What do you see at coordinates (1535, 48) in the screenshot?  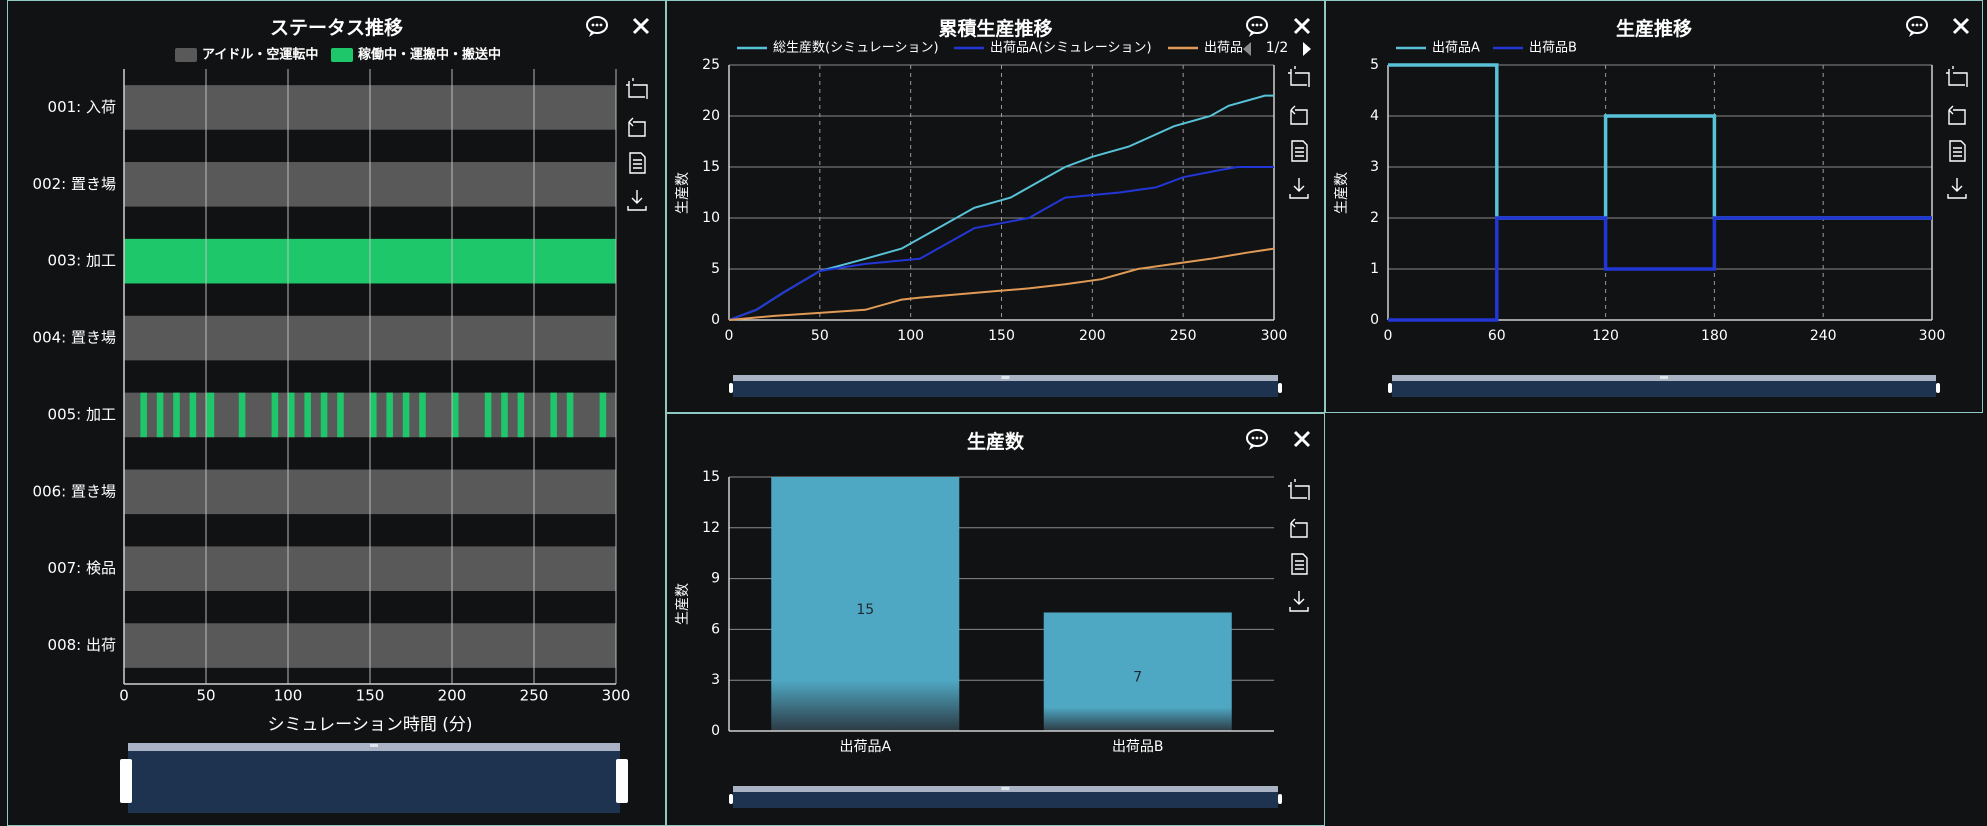 I see `legend-product-b: 出荷品B` at bounding box center [1535, 48].